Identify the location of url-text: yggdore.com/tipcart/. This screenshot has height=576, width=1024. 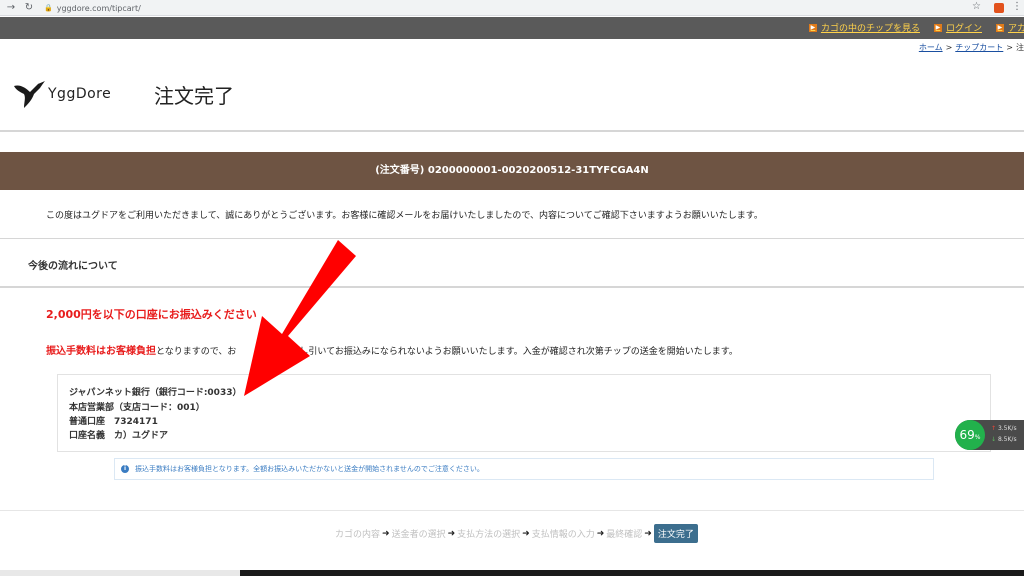
(98, 8).